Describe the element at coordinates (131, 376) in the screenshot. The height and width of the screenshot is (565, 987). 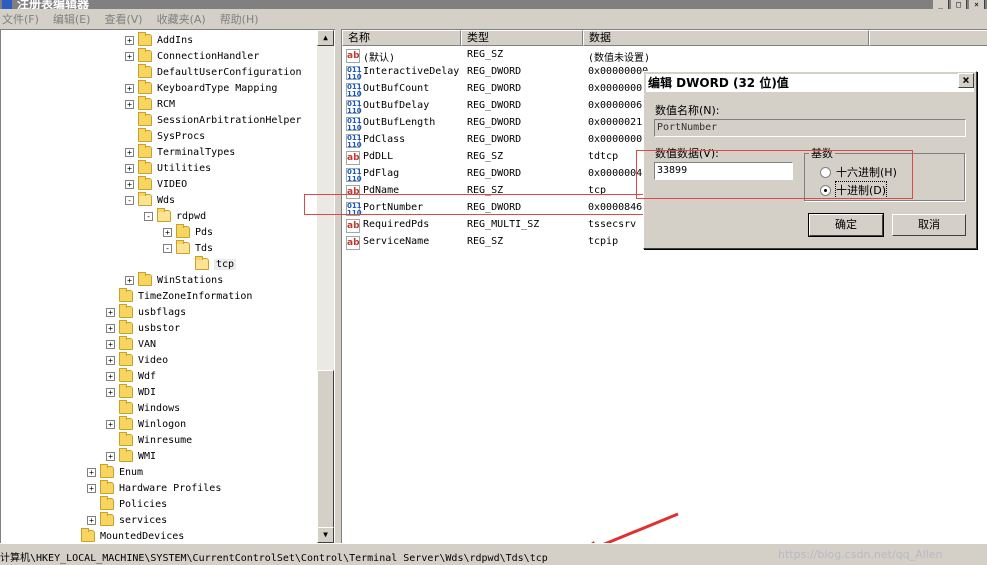
I see `tree-node: + Wdf` at that location.